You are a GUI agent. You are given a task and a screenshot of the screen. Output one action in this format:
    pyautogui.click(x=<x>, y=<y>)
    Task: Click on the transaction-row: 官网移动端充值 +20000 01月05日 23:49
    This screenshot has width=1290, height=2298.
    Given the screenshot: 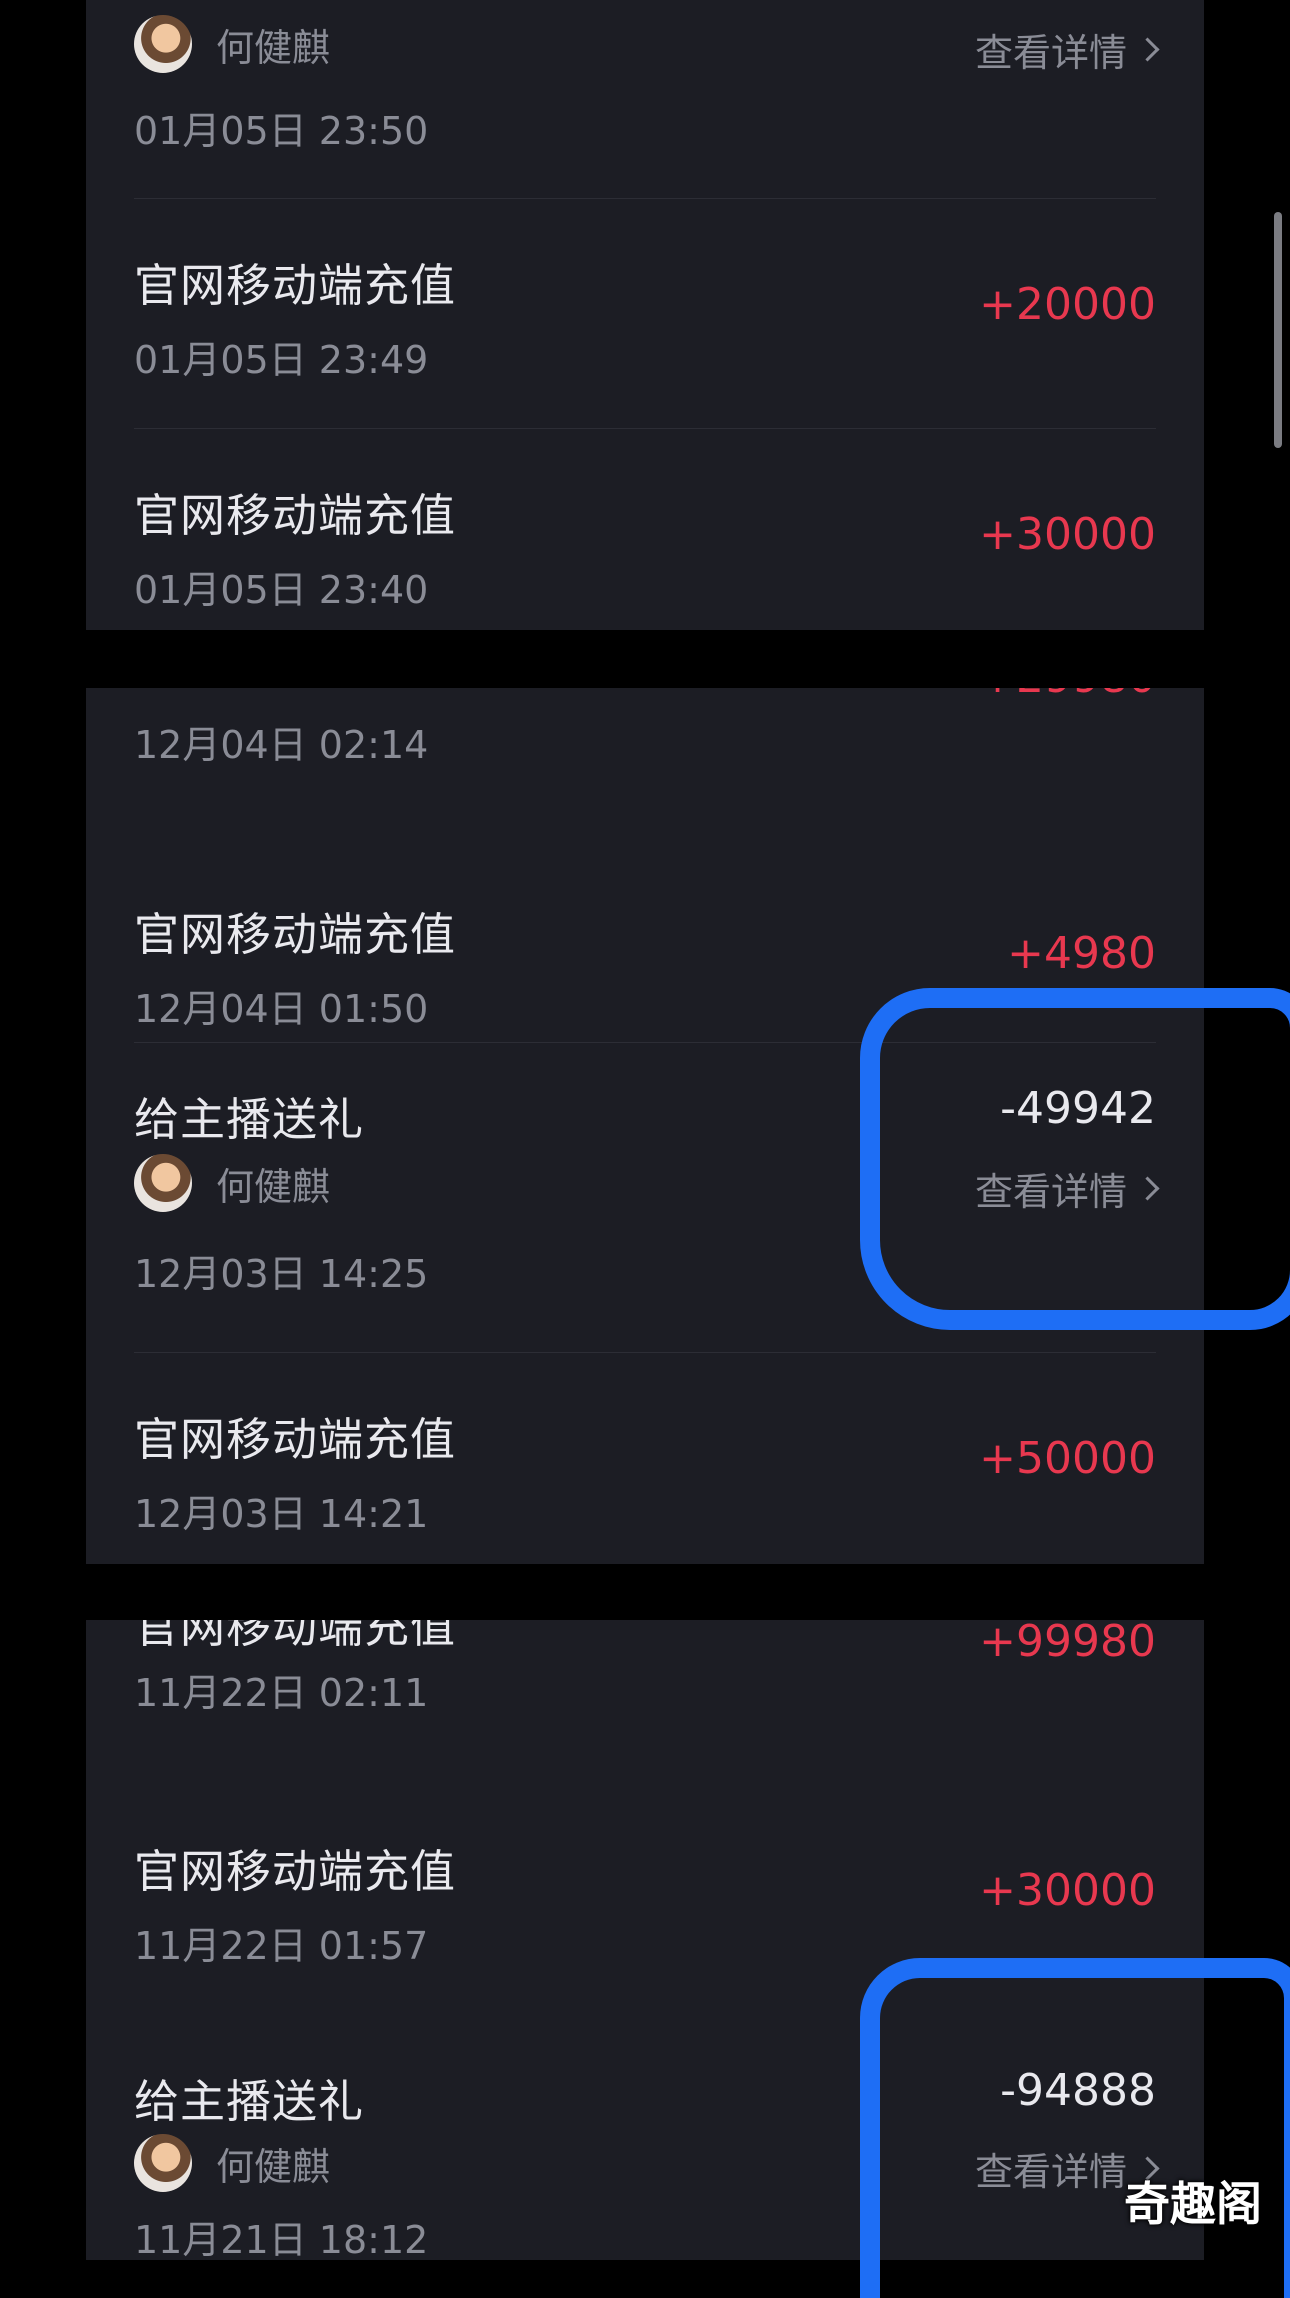 What is the action you would take?
    pyautogui.click(x=645, y=314)
    